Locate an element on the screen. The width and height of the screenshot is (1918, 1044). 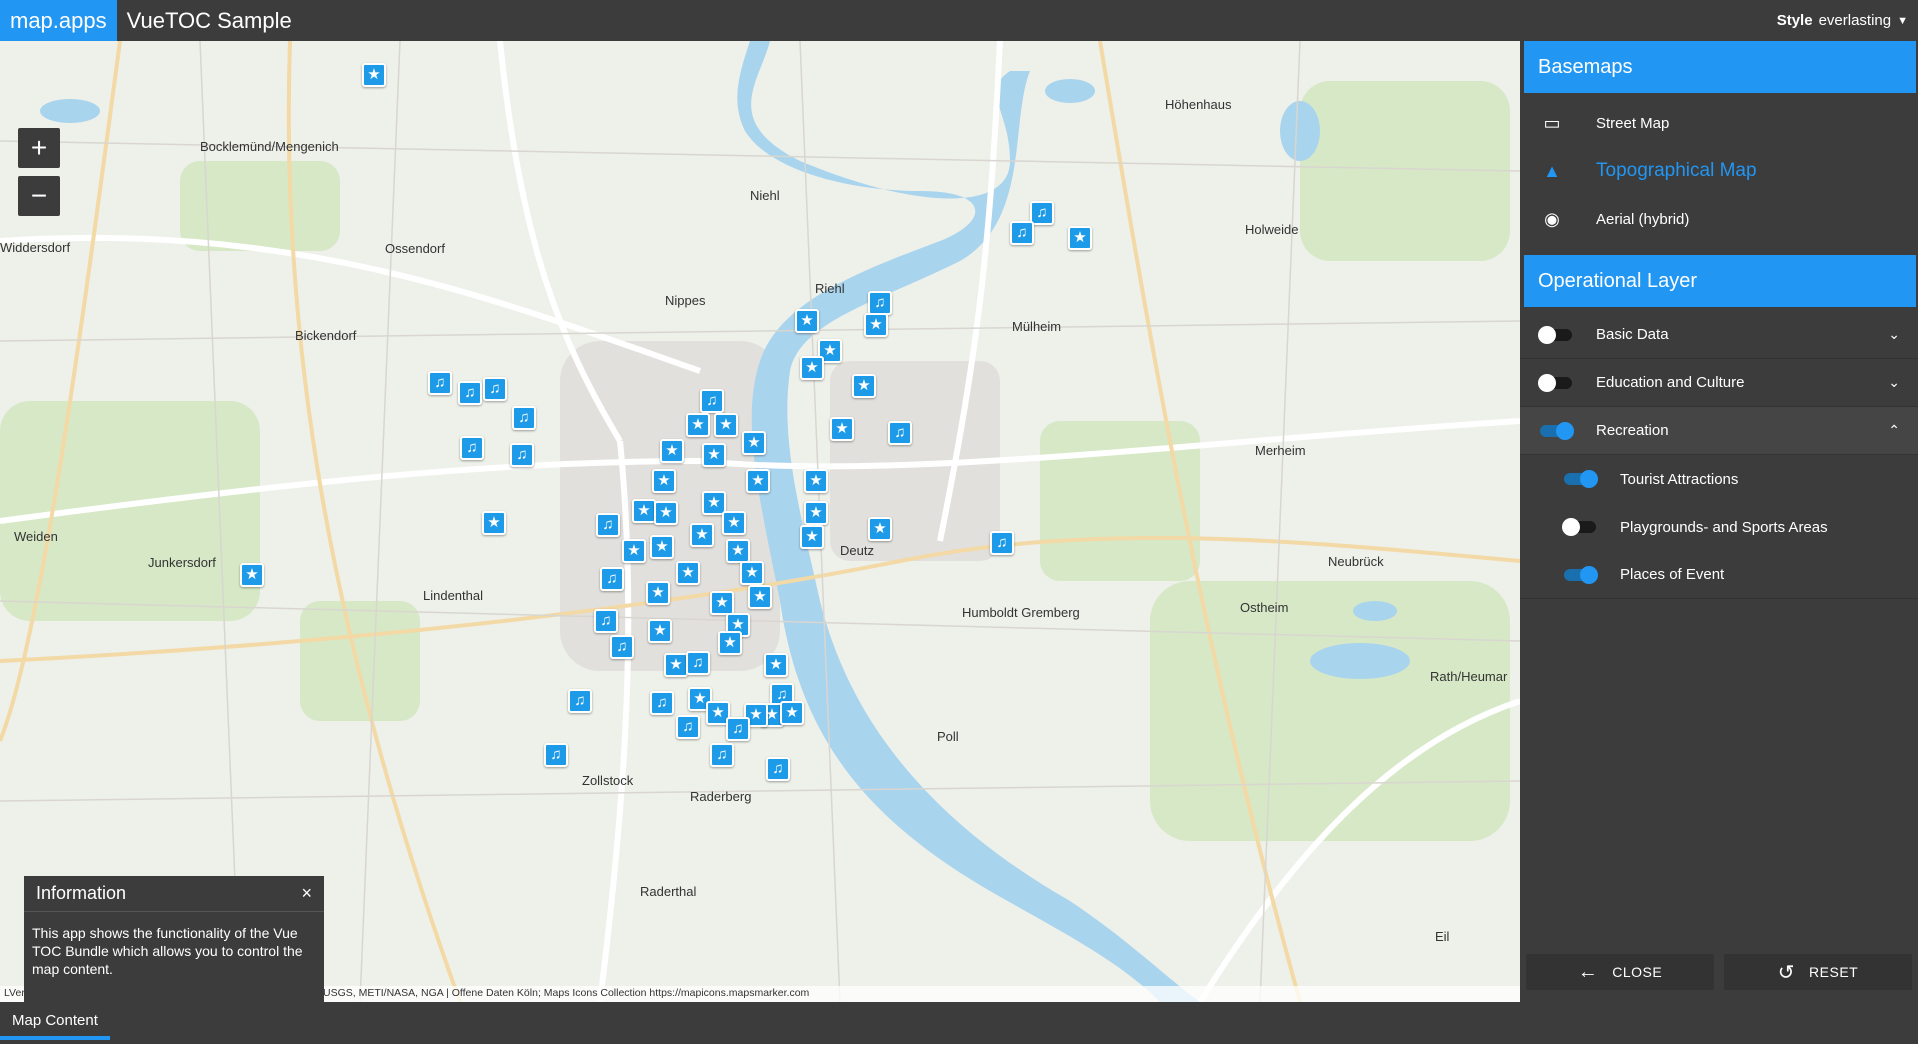
tab-map-content: Map Content is located at coordinates (55, 1021).